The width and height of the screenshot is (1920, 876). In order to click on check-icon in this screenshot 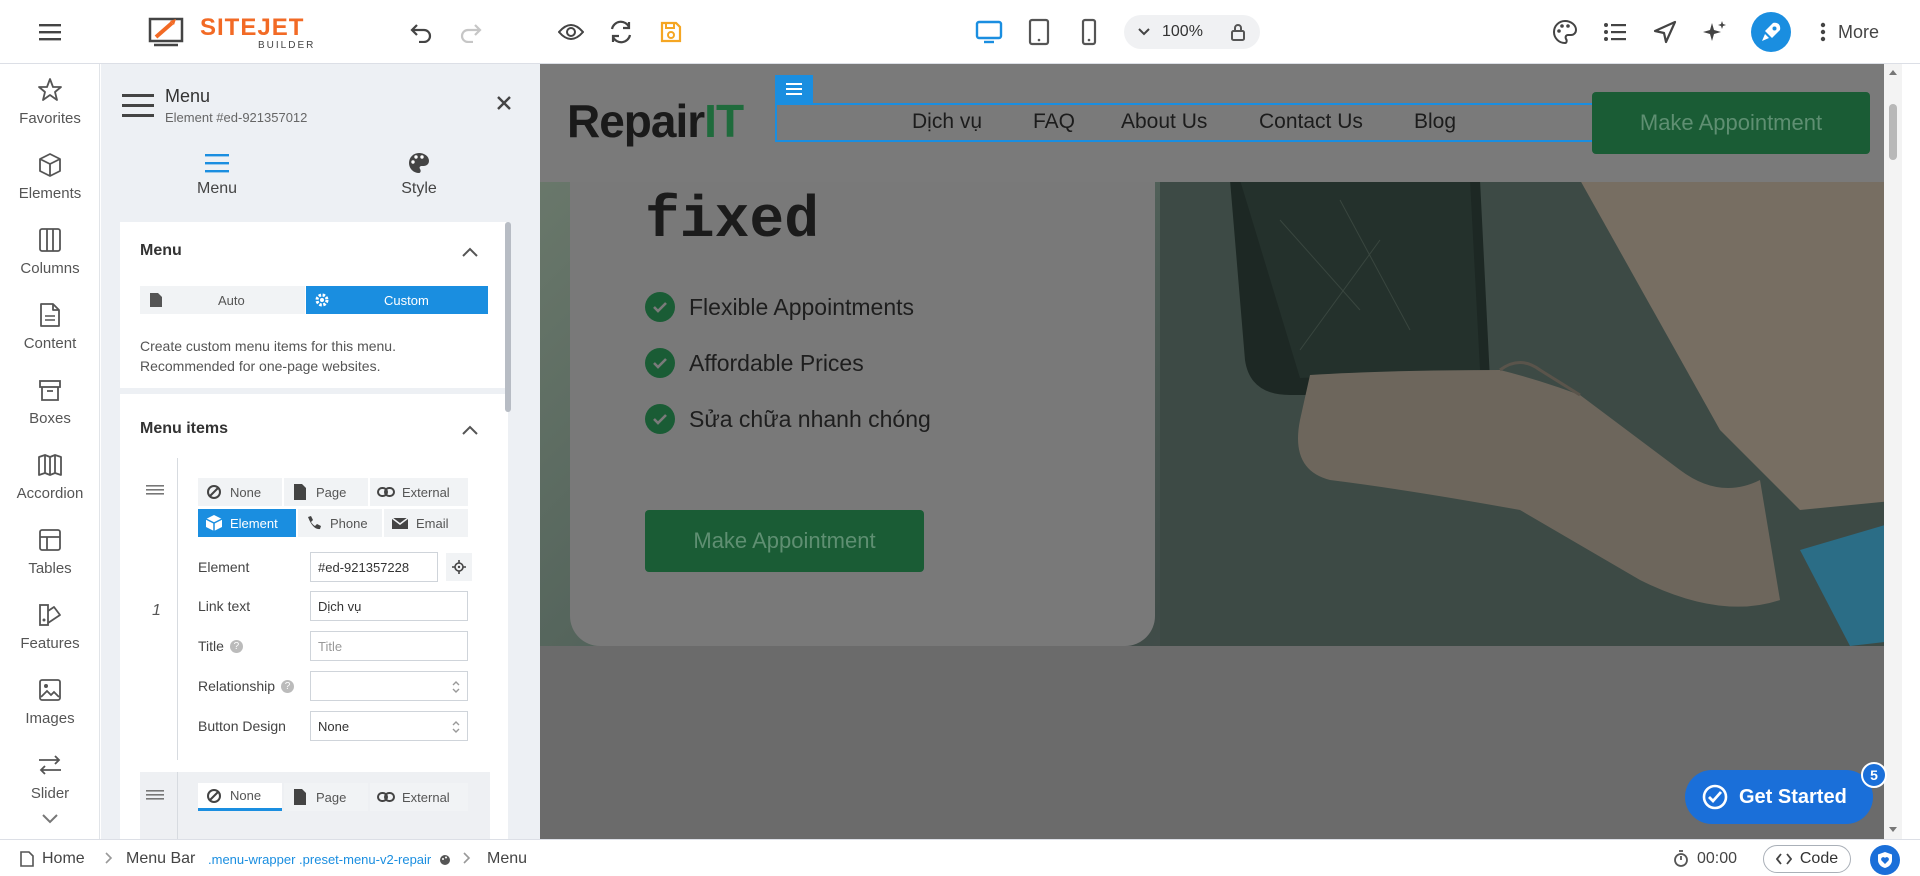, I will do `click(660, 363)`.